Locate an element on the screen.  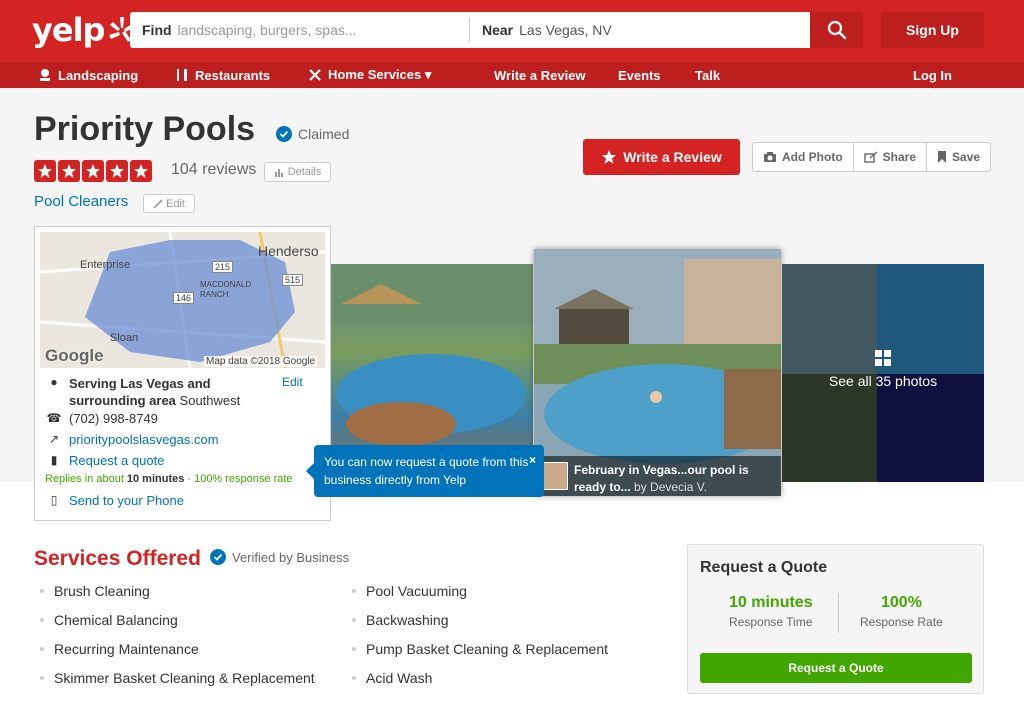
review-count: 104 reviews is located at coordinates (213, 170).